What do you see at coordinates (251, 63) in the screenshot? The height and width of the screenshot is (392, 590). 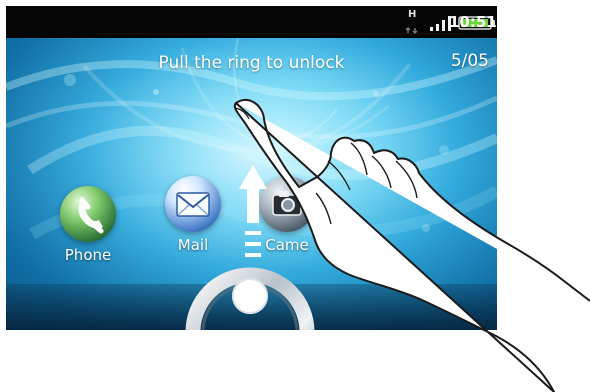 I see `unlock-instruction: Pull the ring to unlock` at bounding box center [251, 63].